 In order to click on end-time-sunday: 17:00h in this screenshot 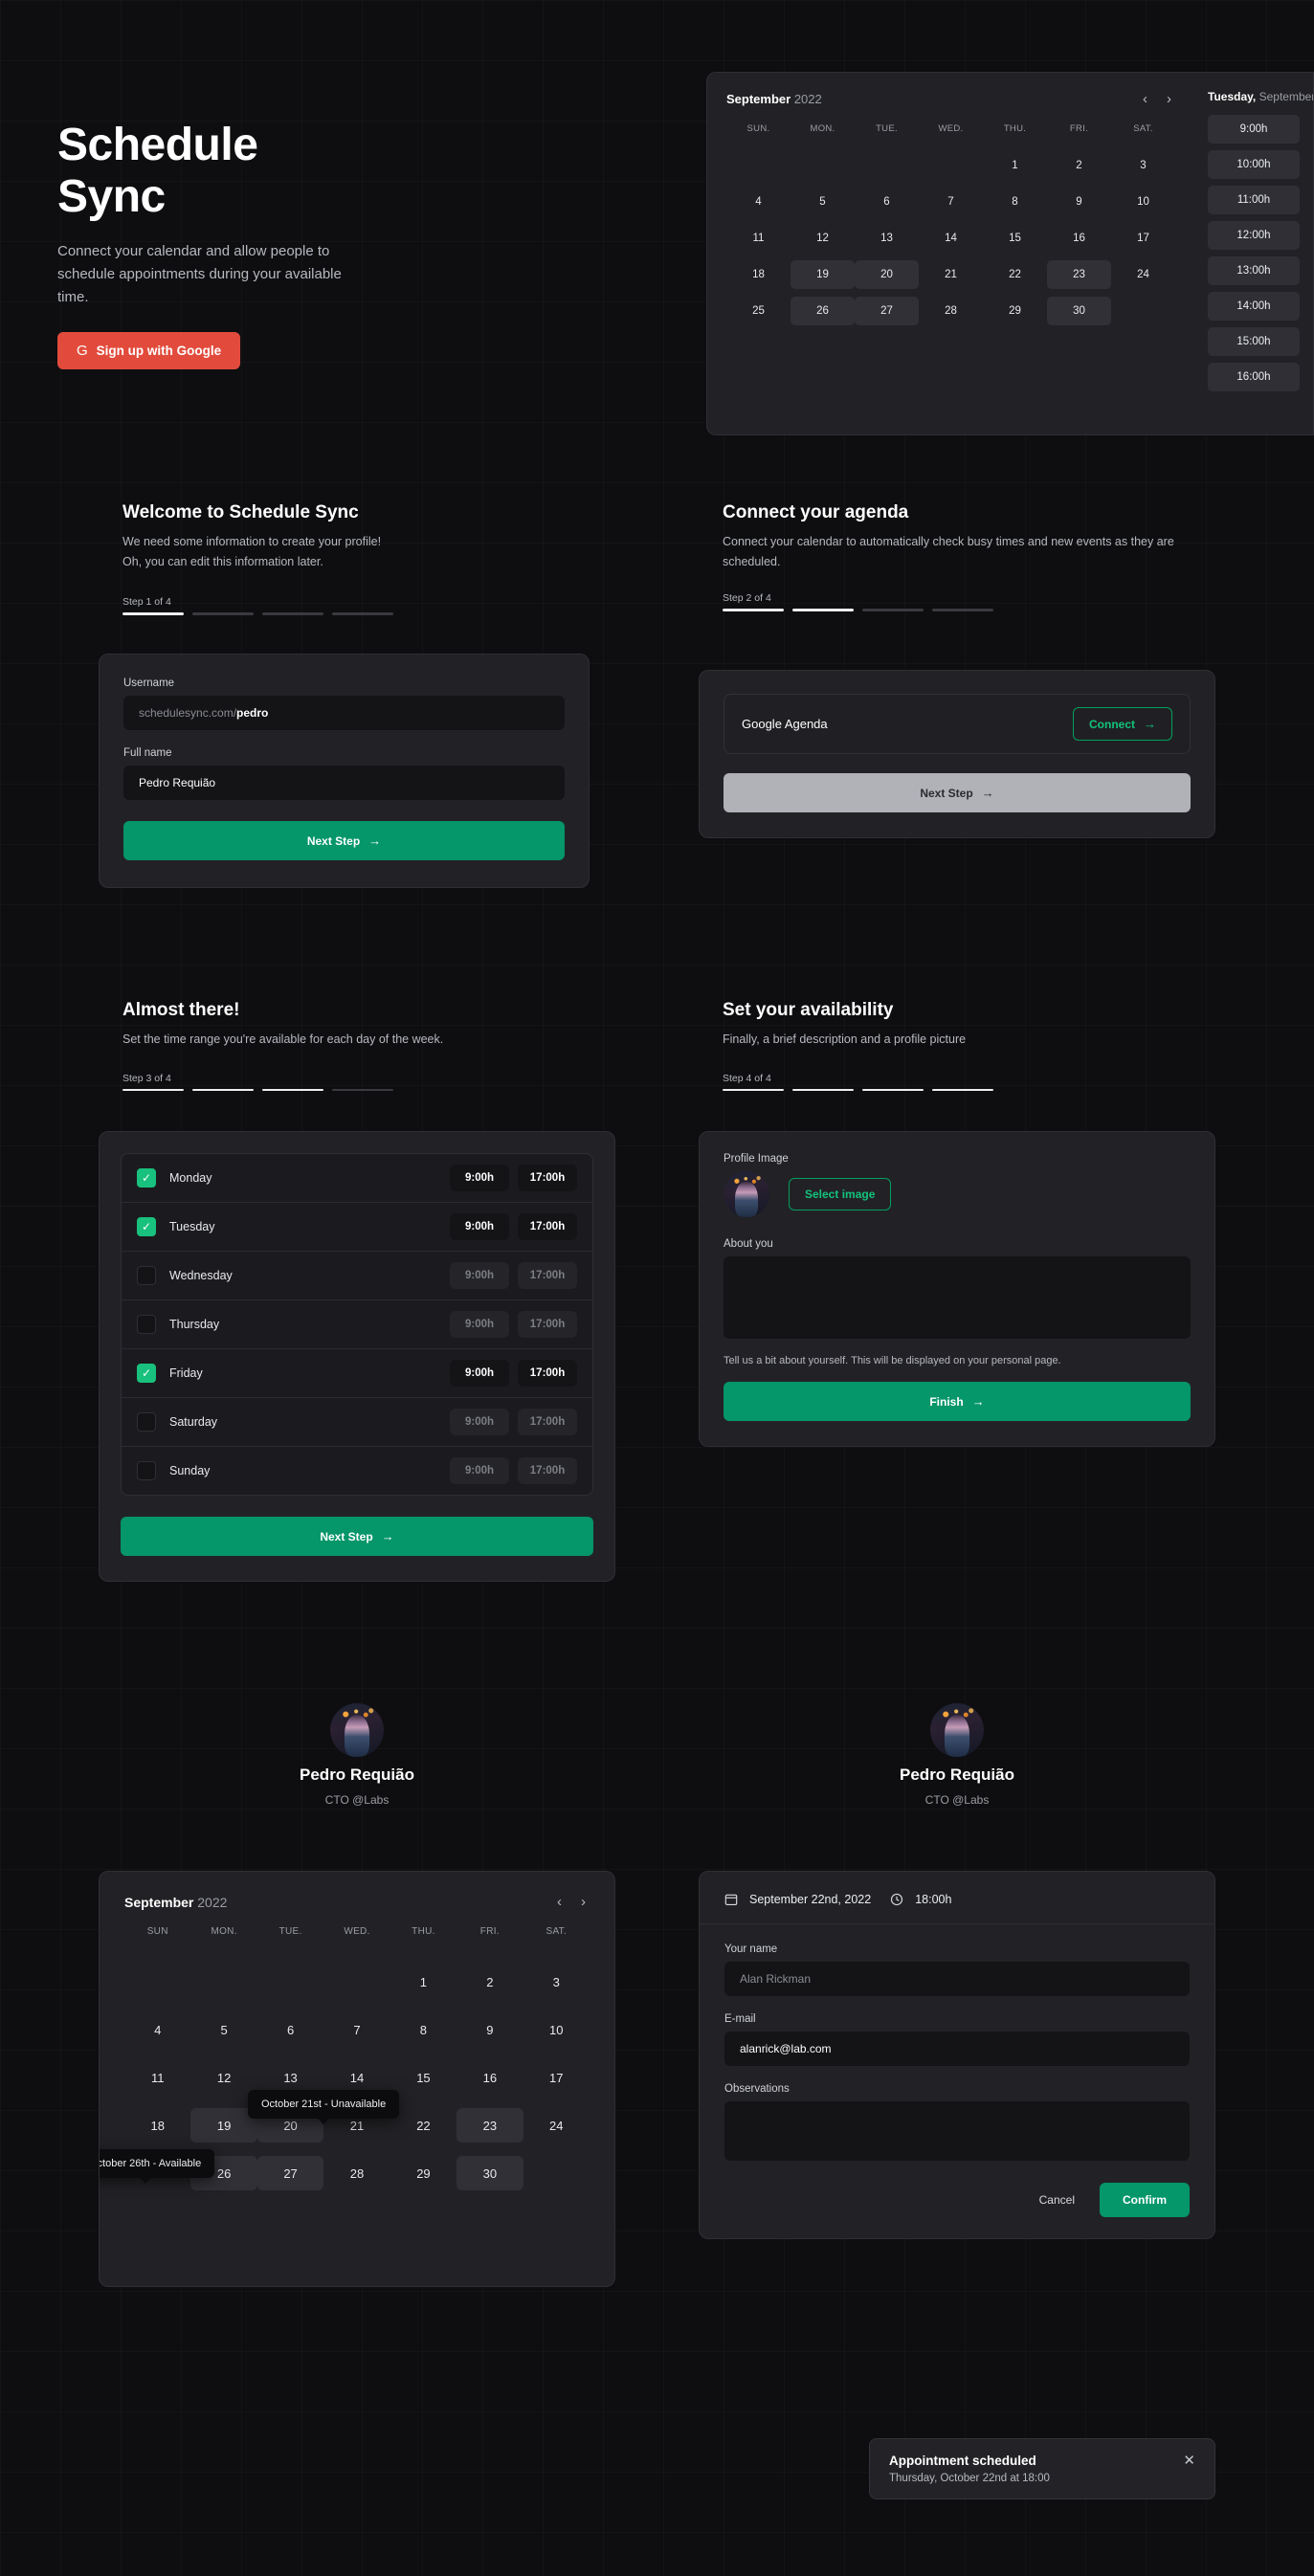, I will do `click(547, 1470)`.